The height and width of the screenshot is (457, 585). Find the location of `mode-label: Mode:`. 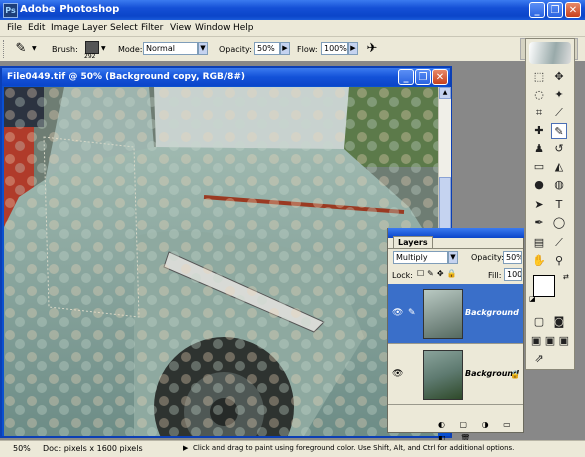

mode-label: Mode: is located at coordinates (130, 49).